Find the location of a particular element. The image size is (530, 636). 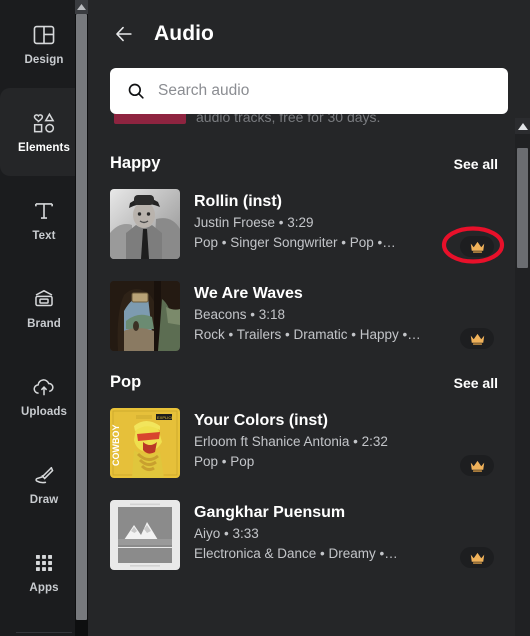

scroll-up-arrow-left is located at coordinates (81, 7).